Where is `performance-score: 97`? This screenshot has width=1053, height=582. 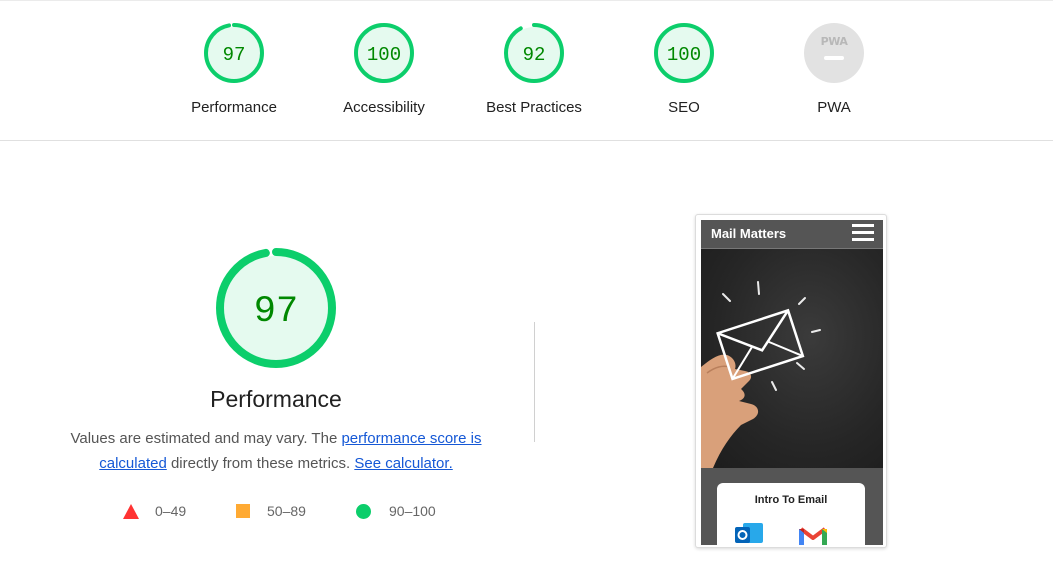 performance-score: 97 is located at coordinates (276, 312).